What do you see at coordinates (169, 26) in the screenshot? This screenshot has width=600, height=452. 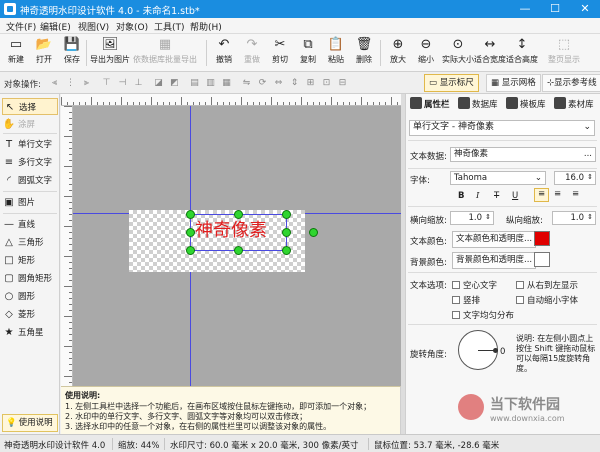 I see `menu-tools: 工具(T)` at bounding box center [169, 26].